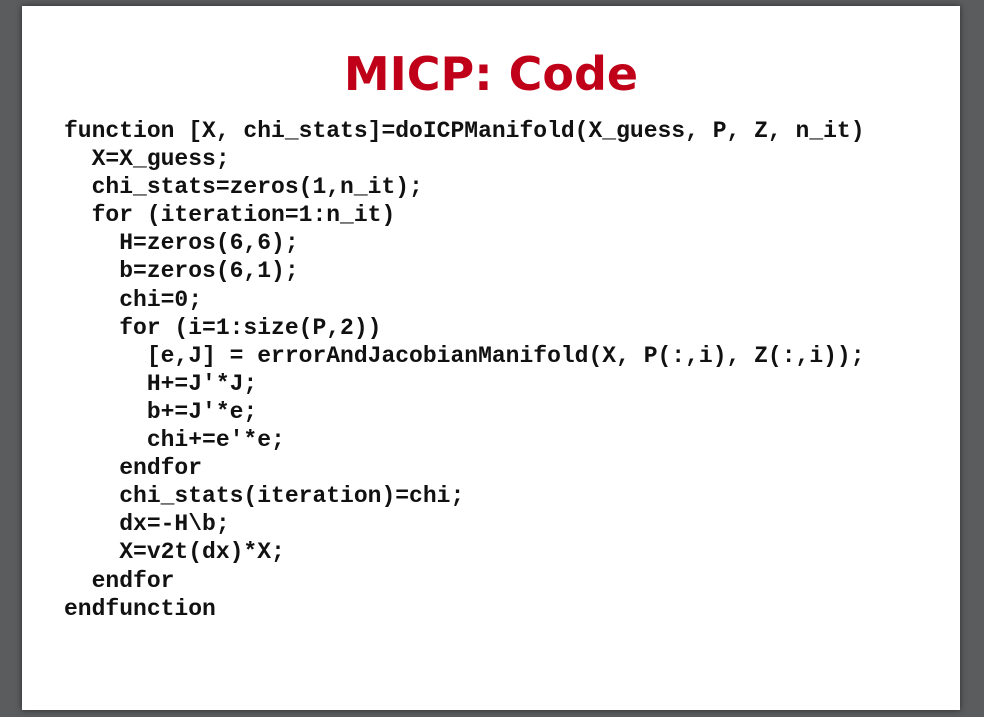 The image size is (984, 717). Describe the element at coordinates (181, 243) in the screenshot. I see `code-line: H=zeros(6,6);` at that location.